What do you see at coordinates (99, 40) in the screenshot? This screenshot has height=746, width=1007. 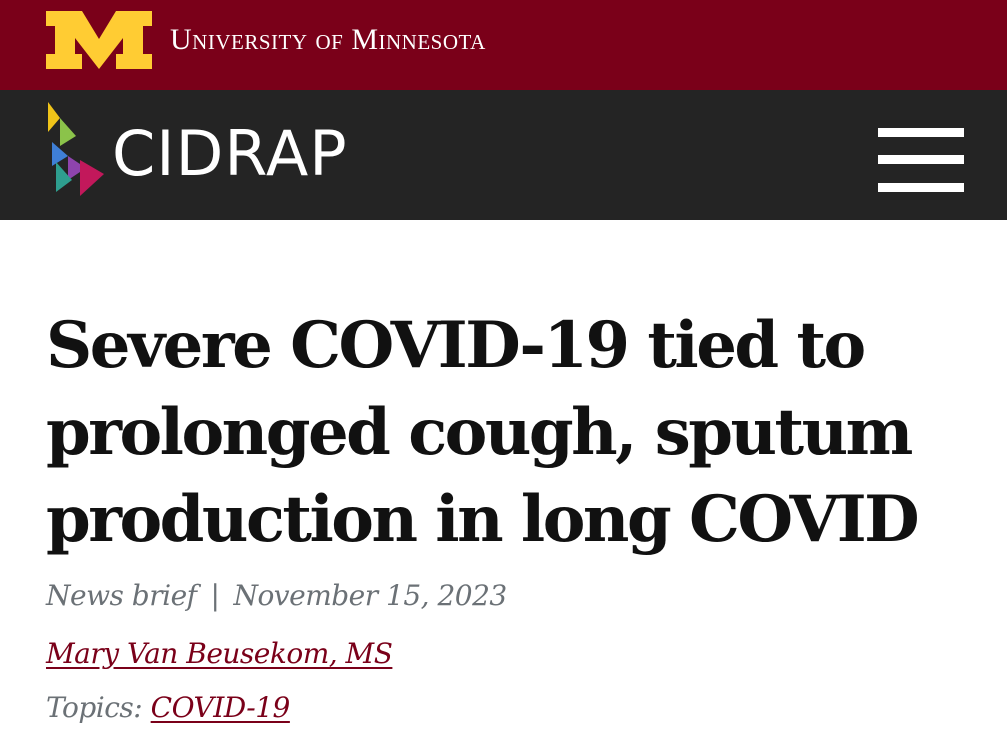 I see `umn-block-m-logo` at bounding box center [99, 40].